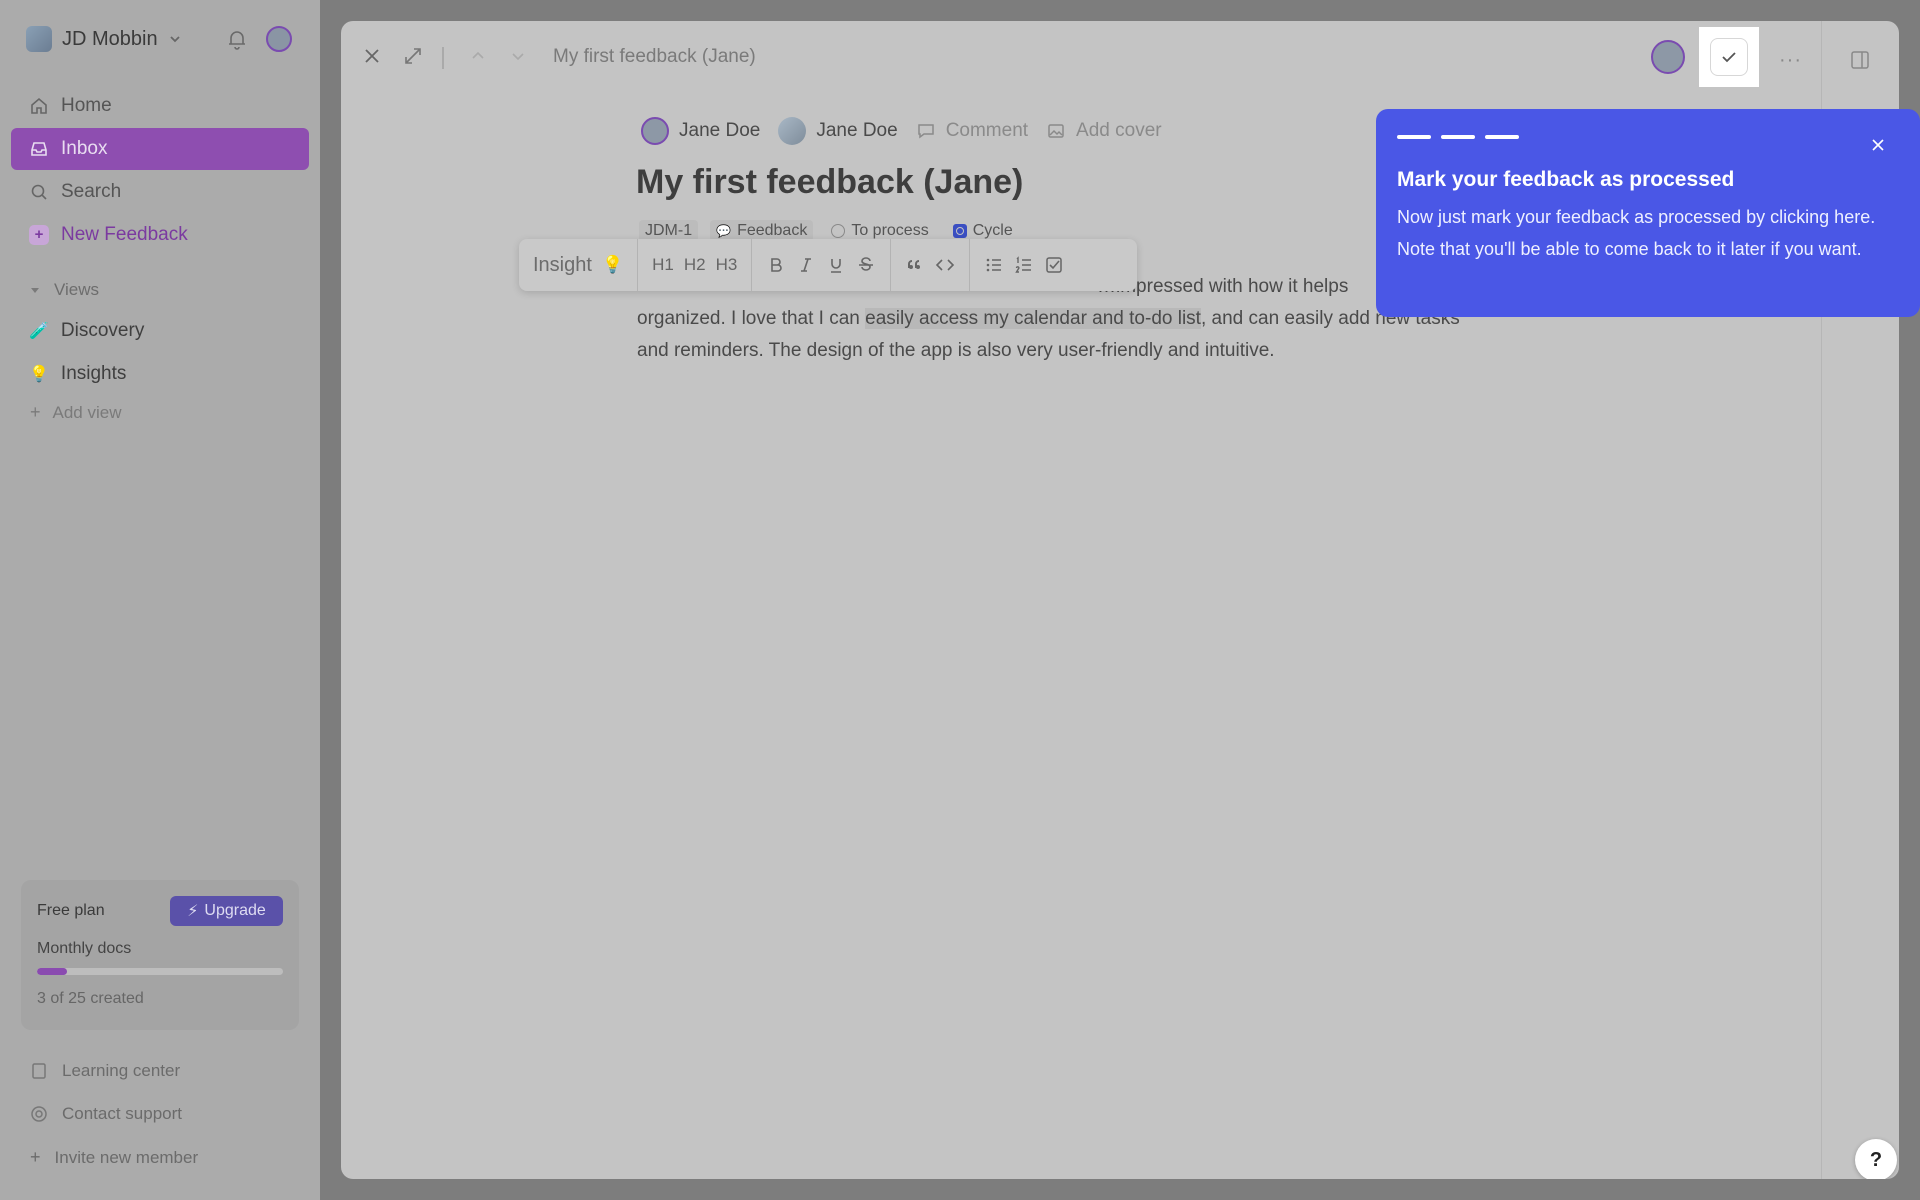 Image resolution: width=1920 pixels, height=1200 pixels. I want to click on sidebar-item-new-feedback: + New Feedback, so click(160, 235).